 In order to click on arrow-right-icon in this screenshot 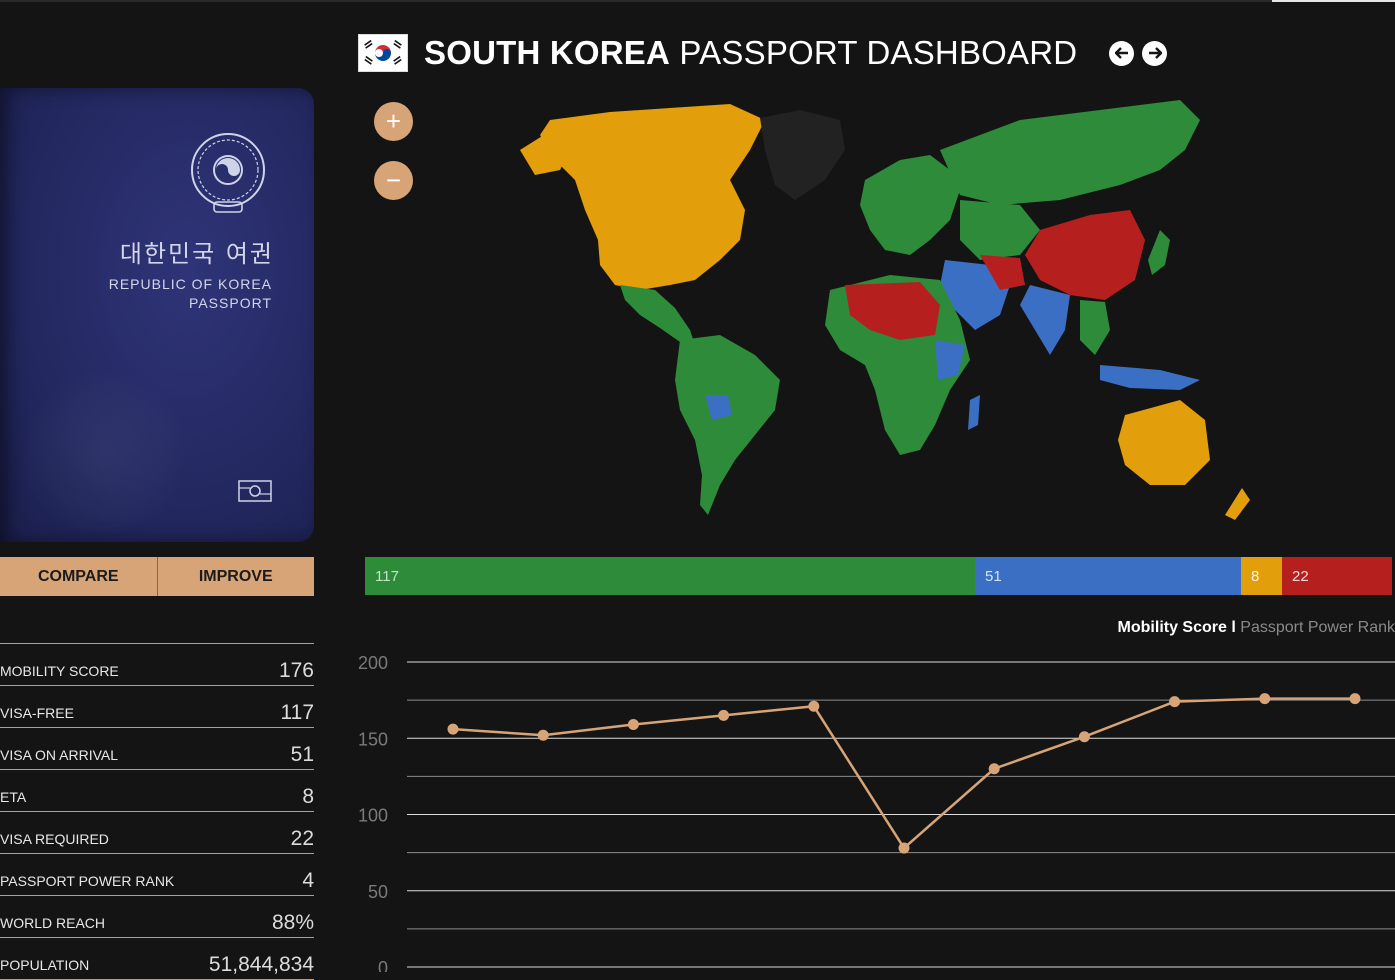, I will do `click(1155, 53)`.